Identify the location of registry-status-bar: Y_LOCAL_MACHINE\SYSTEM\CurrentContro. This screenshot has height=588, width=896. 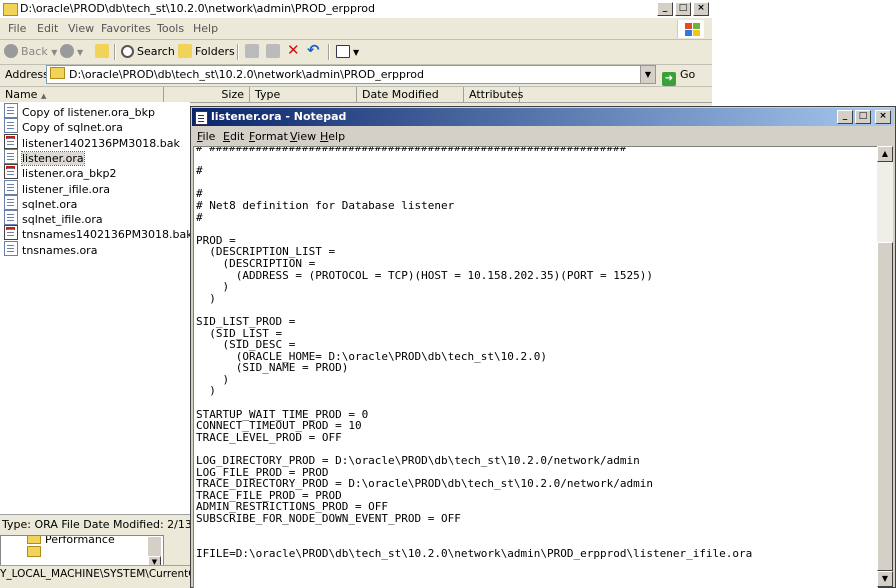
(95, 573).